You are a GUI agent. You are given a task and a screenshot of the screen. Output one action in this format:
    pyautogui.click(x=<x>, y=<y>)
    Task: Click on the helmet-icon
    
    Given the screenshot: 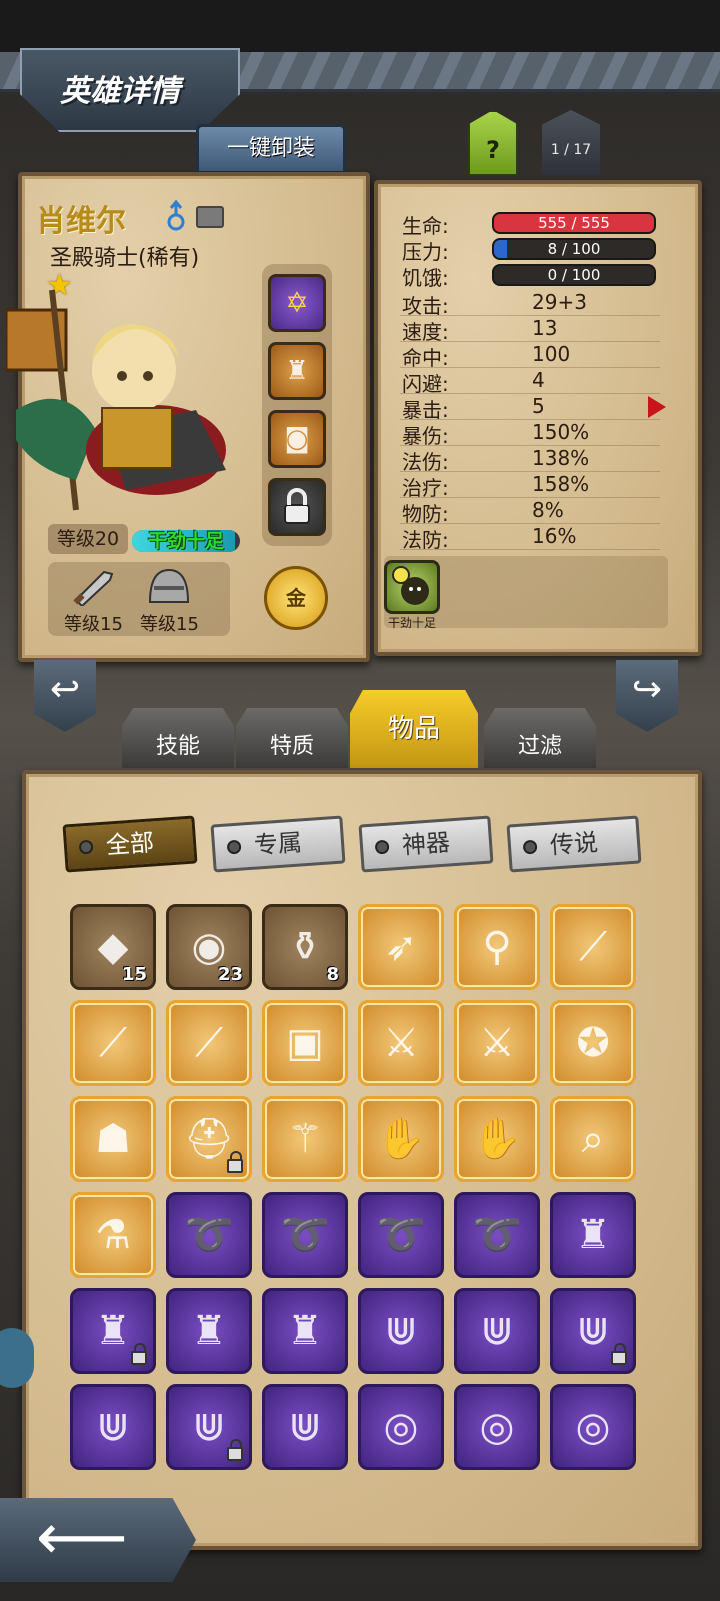 What is the action you would take?
    pyautogui.click(x=169, y=585)
    